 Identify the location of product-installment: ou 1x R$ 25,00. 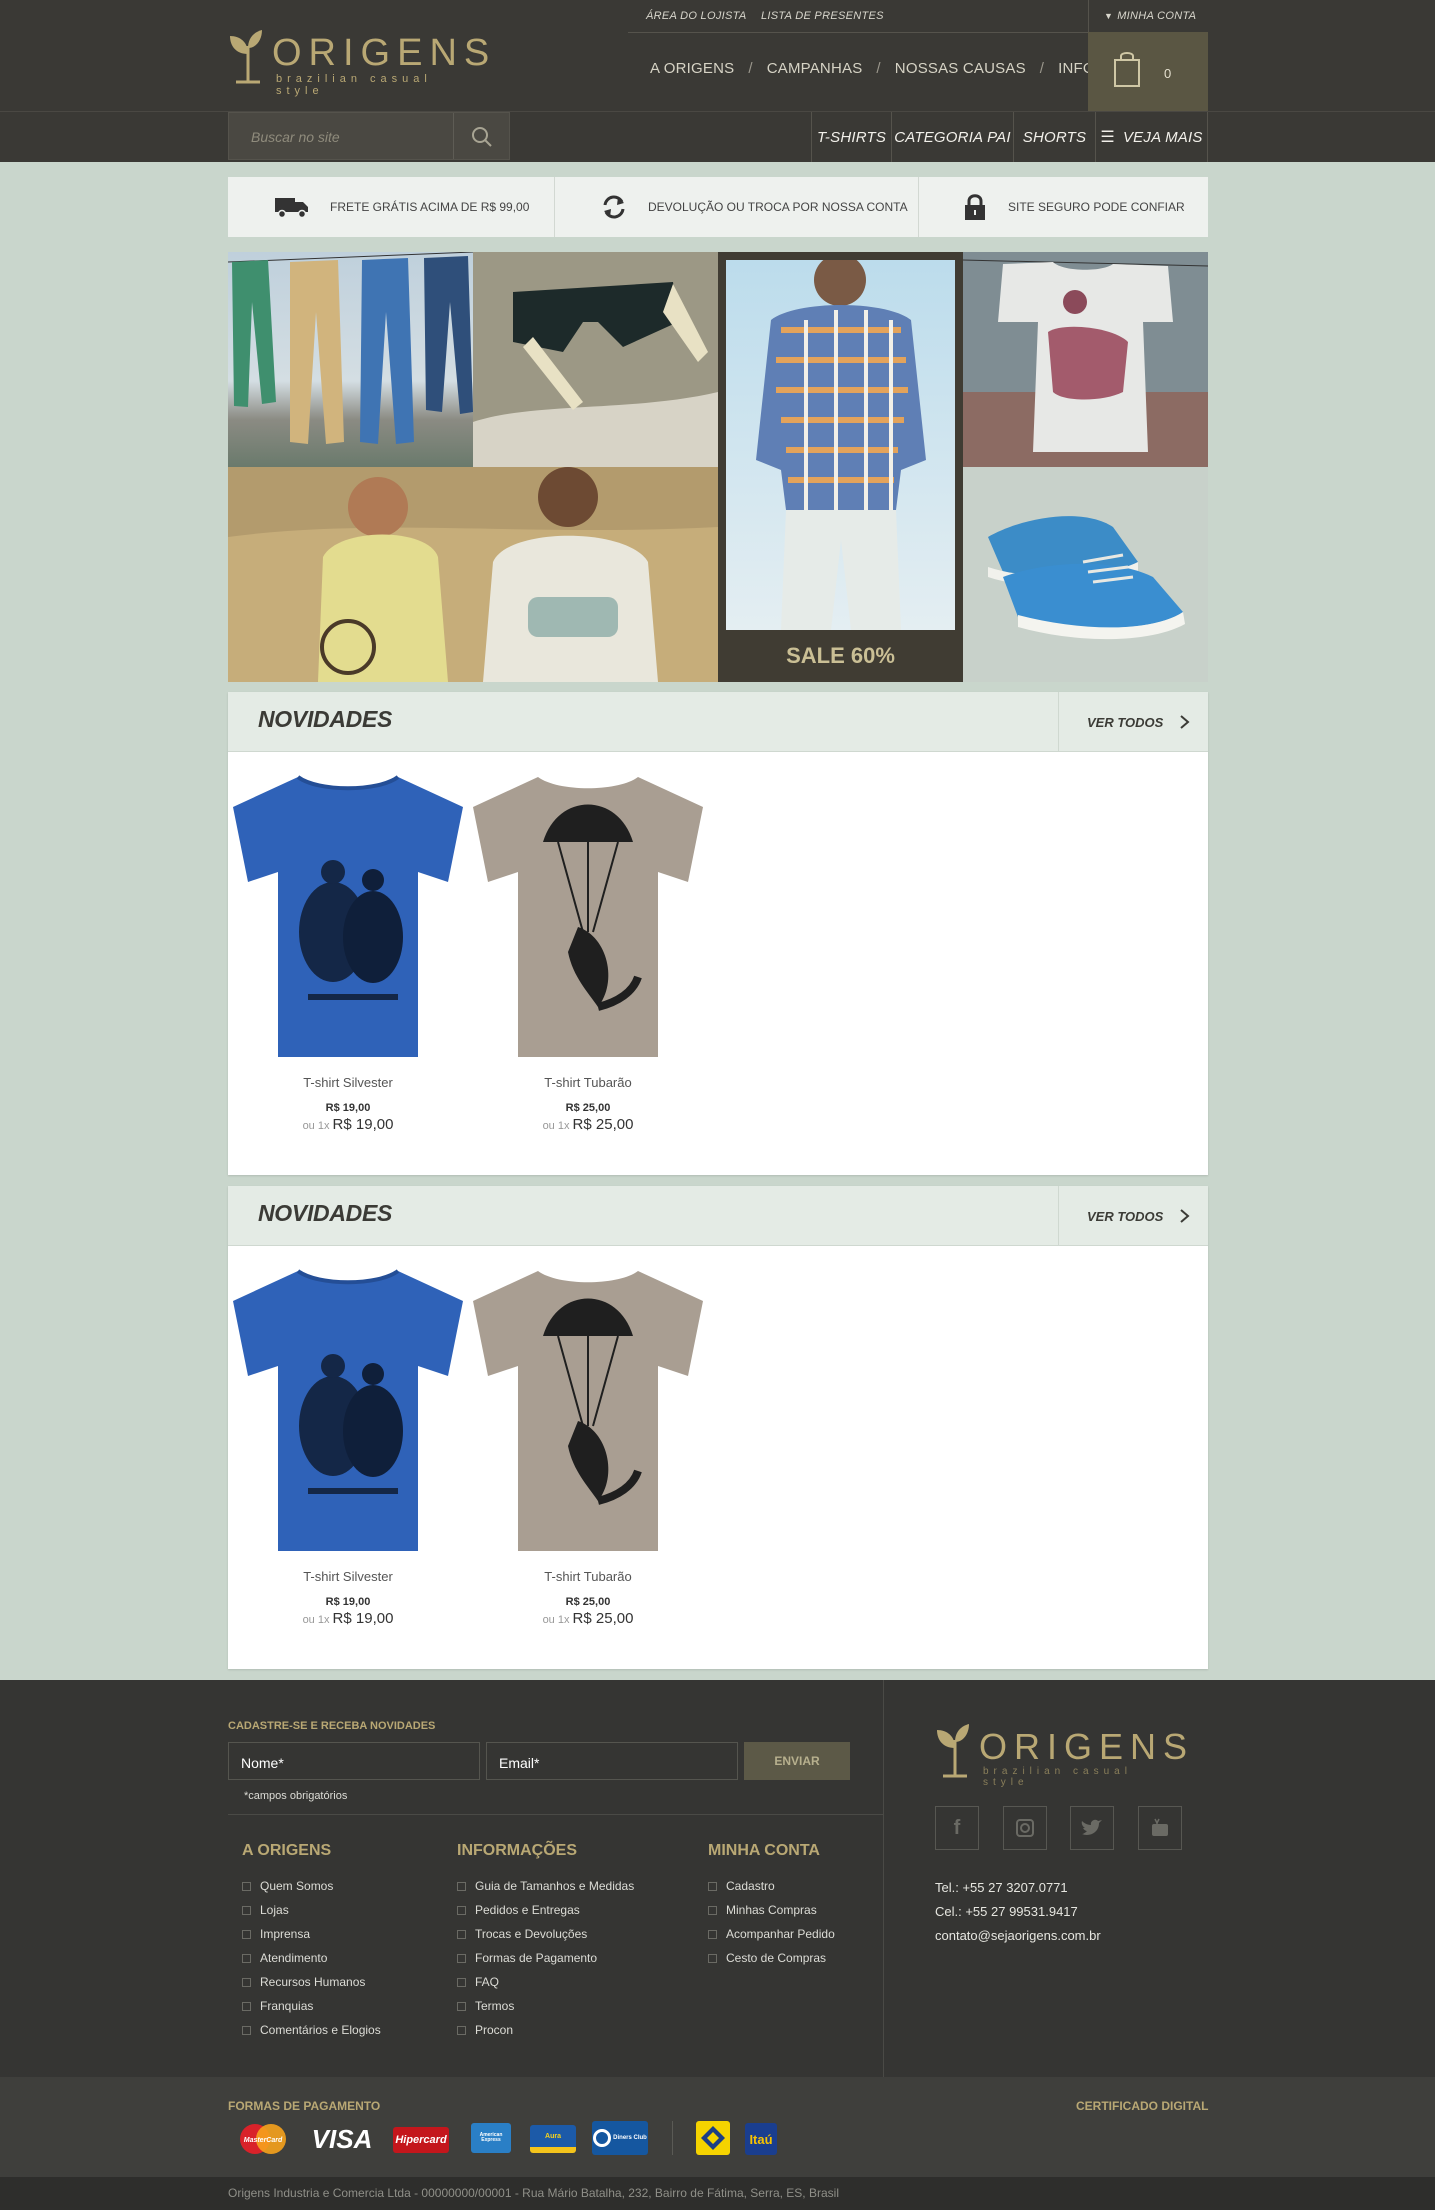
(588, 1618).